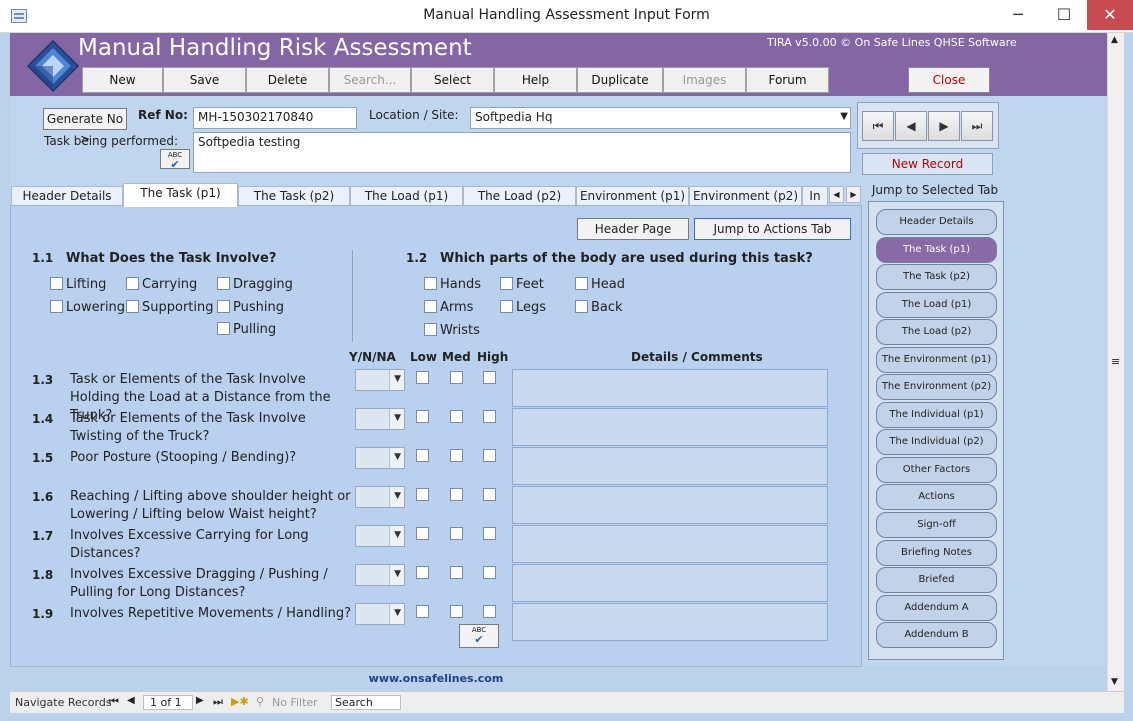  I want to click on last-record-icon: ⏭, so click(218, 702).